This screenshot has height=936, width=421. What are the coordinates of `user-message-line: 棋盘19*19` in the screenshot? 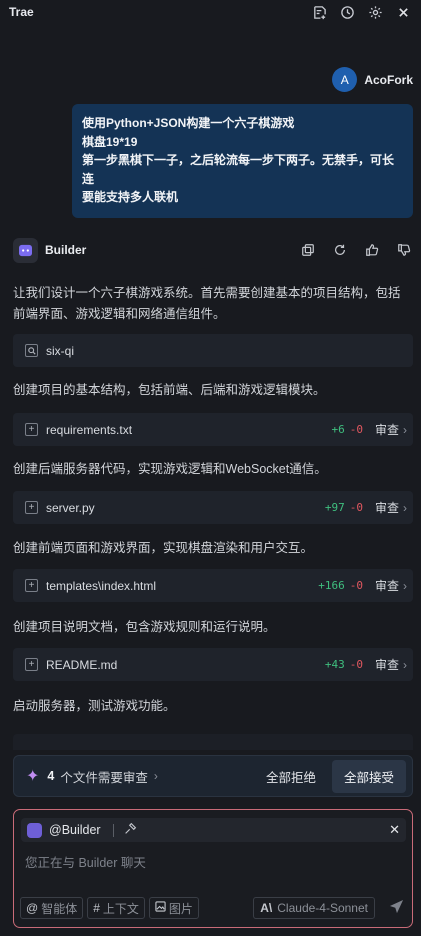 It's located at (110, 141).